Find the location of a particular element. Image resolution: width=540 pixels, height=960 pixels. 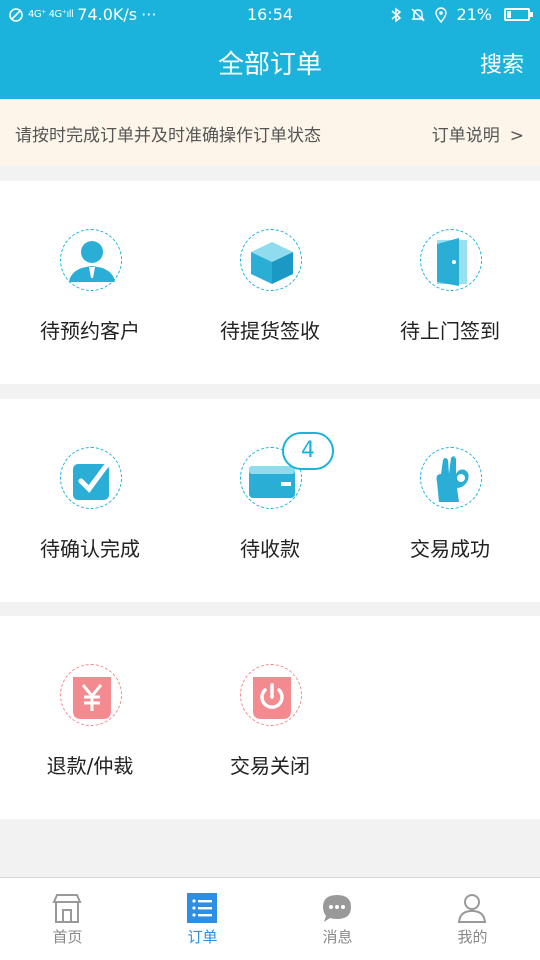

user-icon is located at coordinates (472, 908).